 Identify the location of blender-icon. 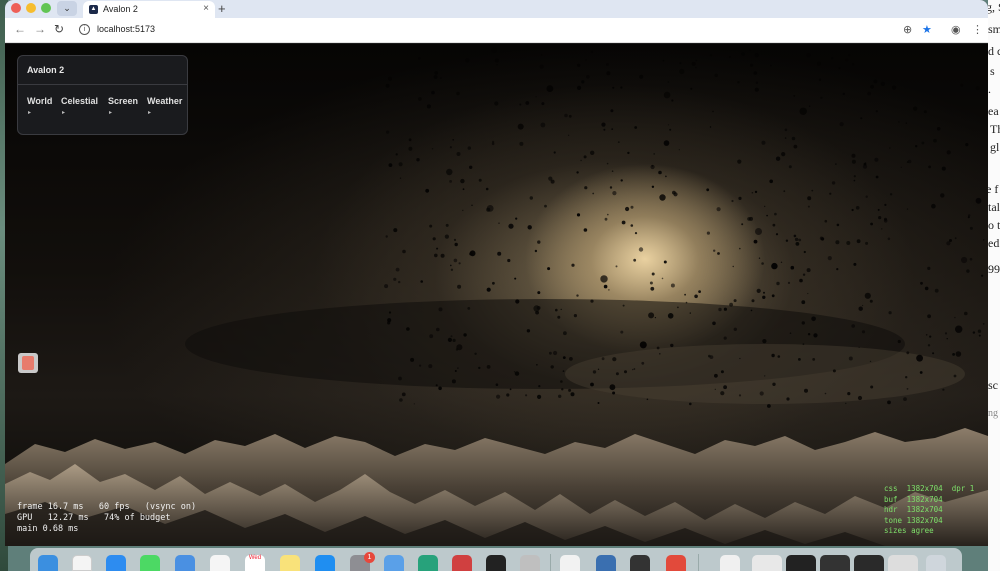
(640, 563).